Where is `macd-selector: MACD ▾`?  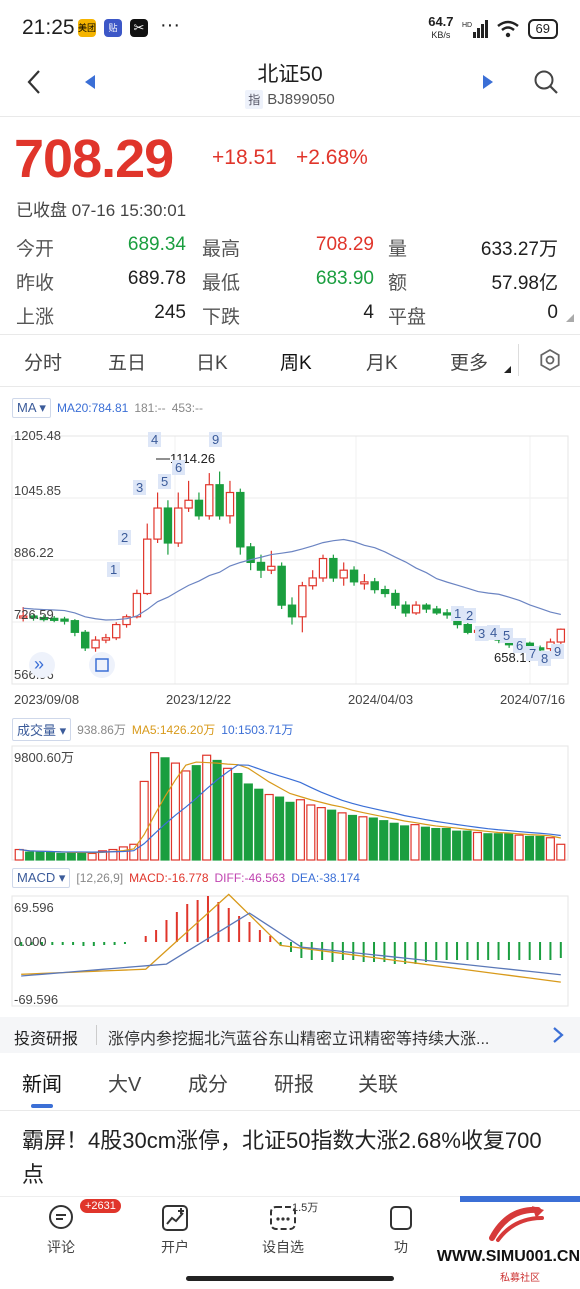
macd-selector: MACD ▾ is located at coordinates (41, 878).